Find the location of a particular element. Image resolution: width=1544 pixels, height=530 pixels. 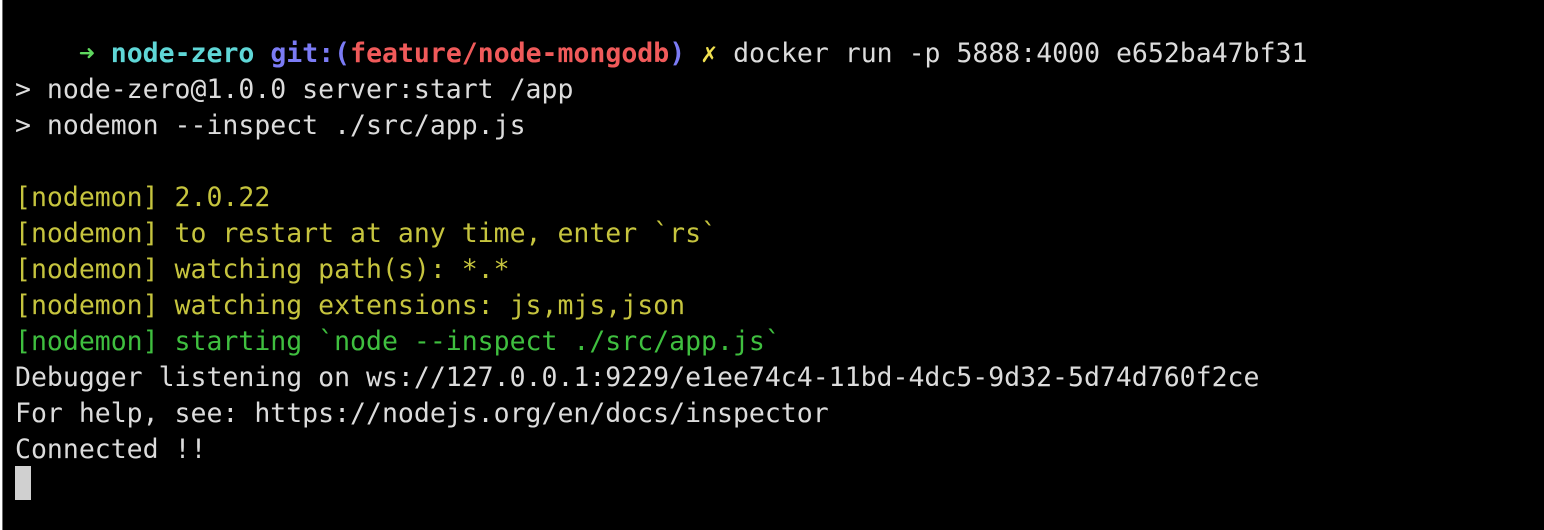

prompt-git-label: git:( is located at coordinates (310, 53).